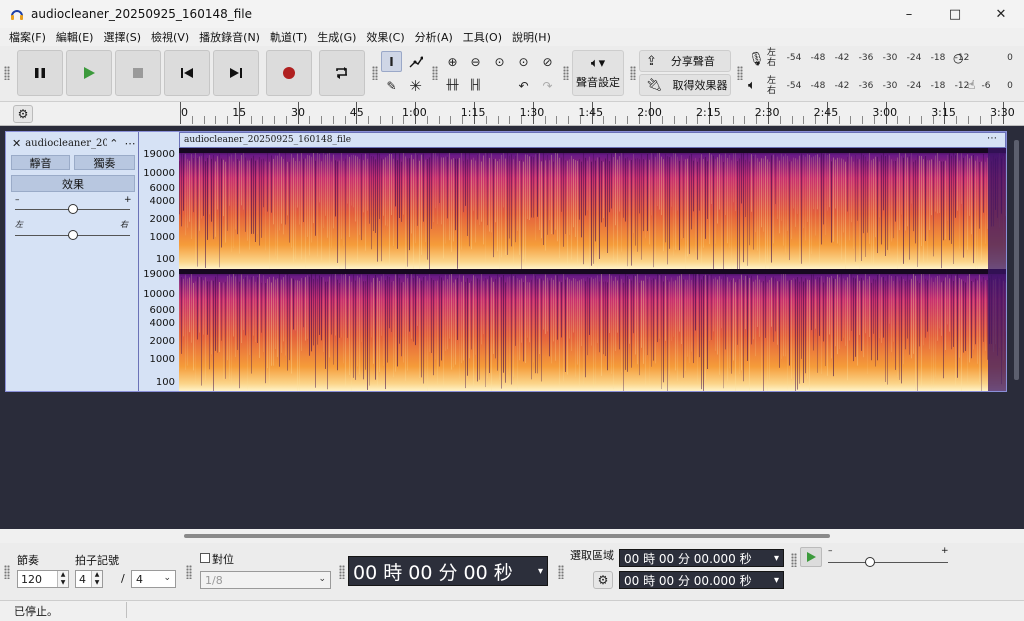 The height and width of the screenshot is (621, 1024). Describe the element at coordinates (288, 37) in the screenshot. I see `menu-tracks: 軌道(T)` at that location.